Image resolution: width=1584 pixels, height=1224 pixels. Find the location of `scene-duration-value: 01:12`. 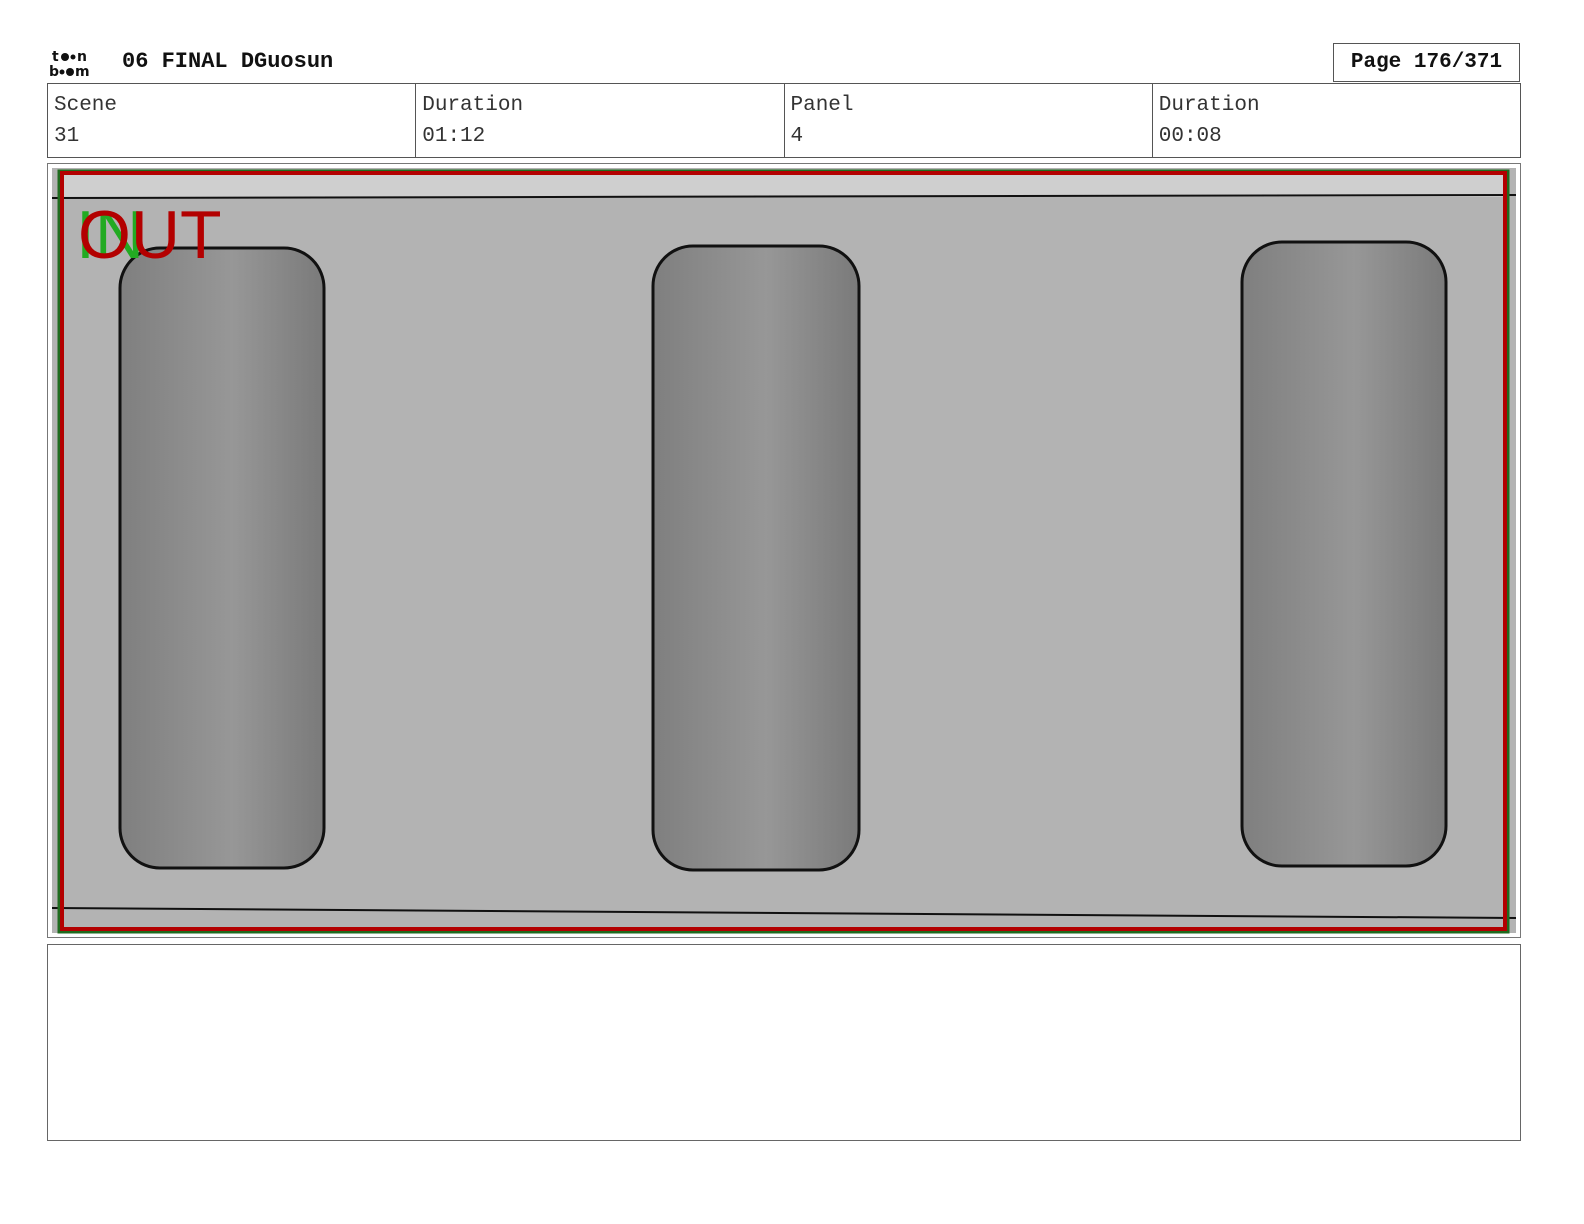

scene-duration-value: 01:12 is located at coordinates (454, 136).